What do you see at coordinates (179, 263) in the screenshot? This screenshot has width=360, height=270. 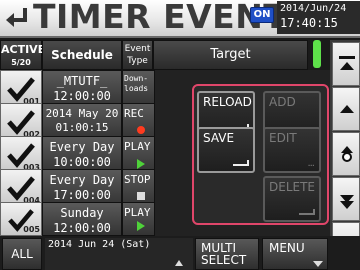 I see `triangle-up-icon` at bounding box center [179, 263].